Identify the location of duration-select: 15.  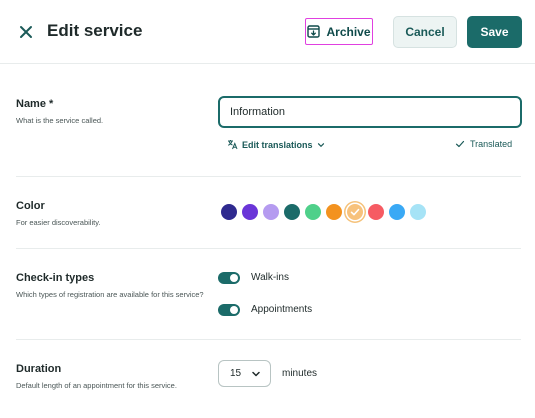
(244, 373).